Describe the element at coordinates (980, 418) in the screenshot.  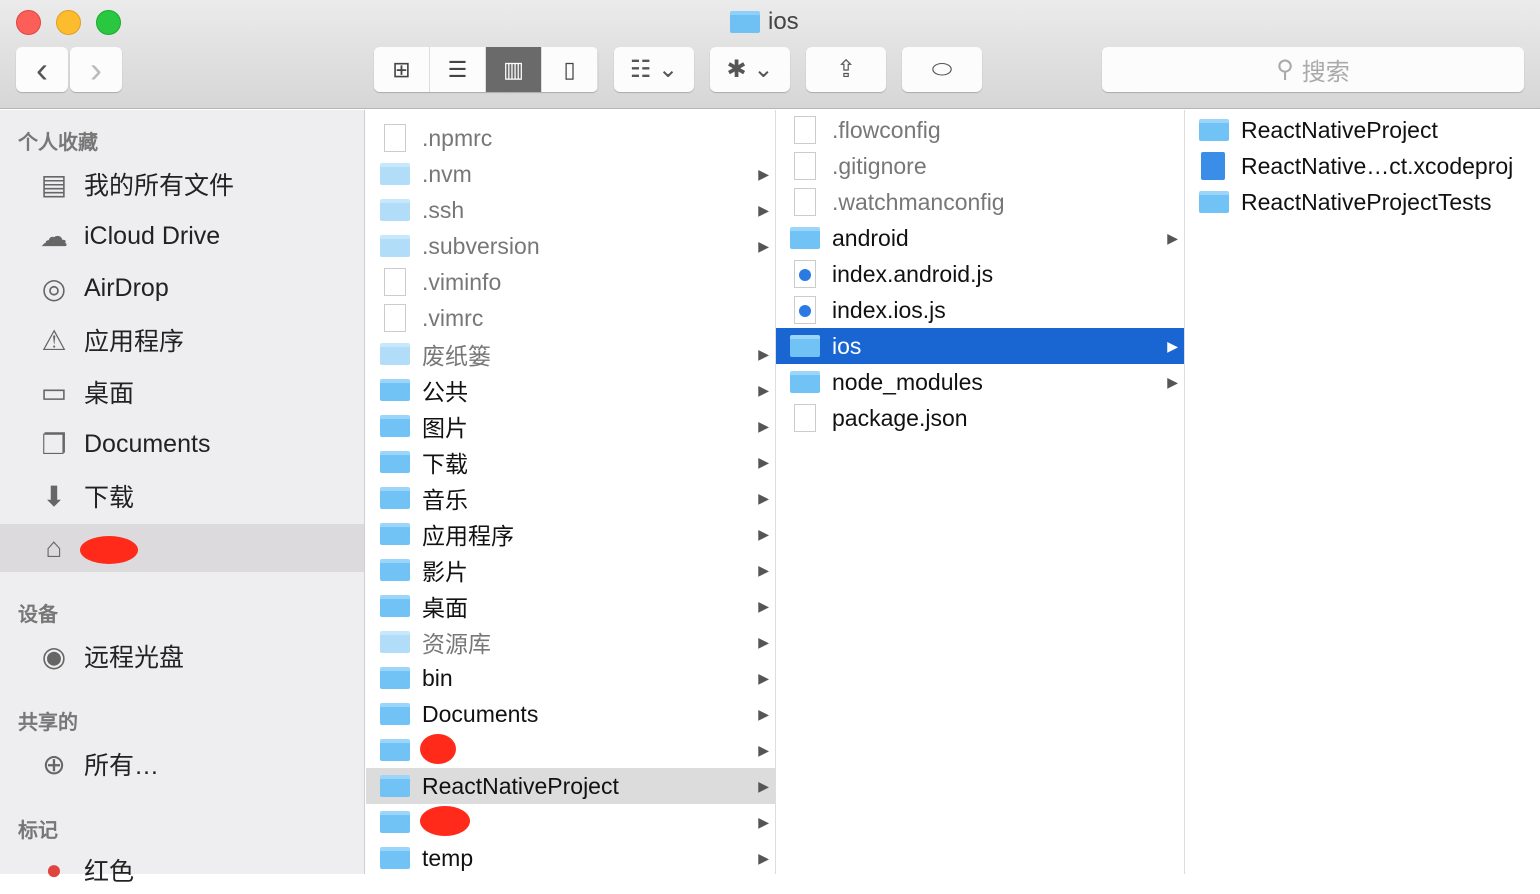
I see `file-row: package.json` at that location.